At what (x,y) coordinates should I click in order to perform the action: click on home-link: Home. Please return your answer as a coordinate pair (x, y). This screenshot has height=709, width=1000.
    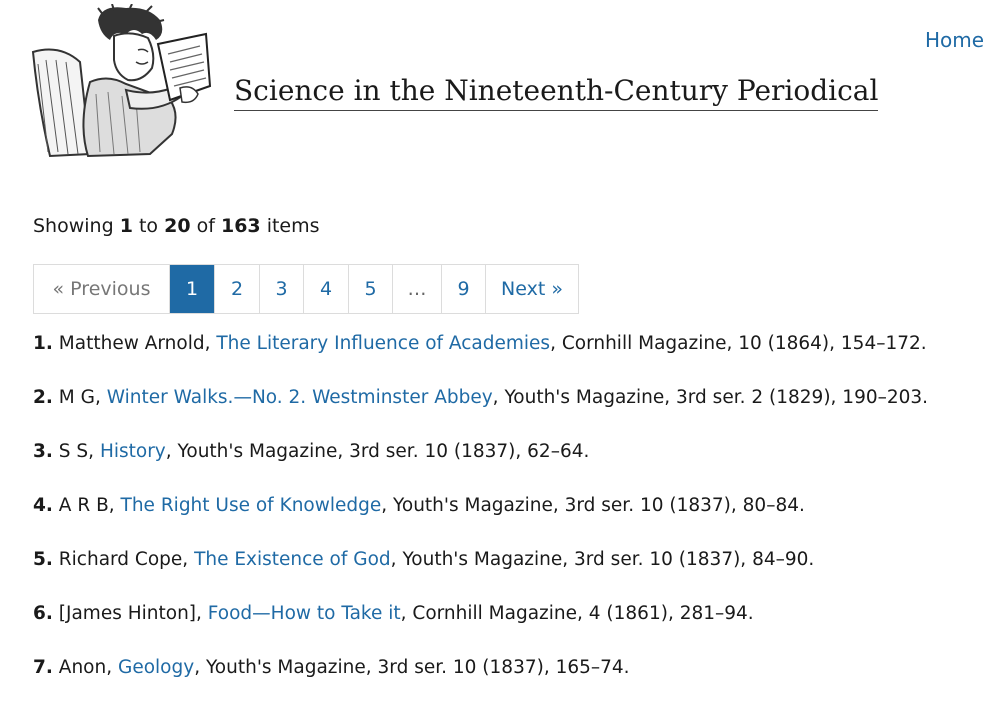
    Looking at the image, I should click on (954, 40).